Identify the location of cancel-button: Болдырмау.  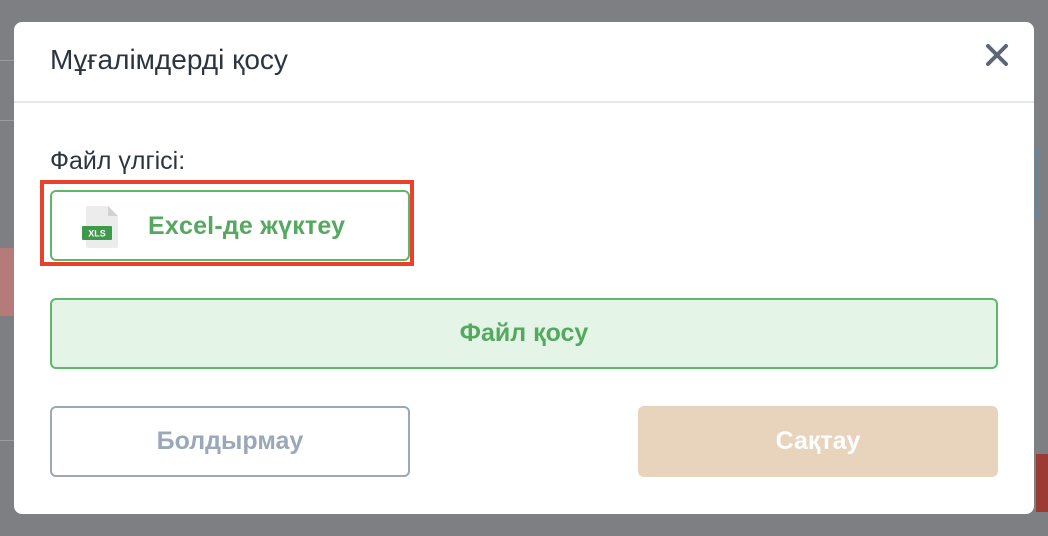
(230, 441).